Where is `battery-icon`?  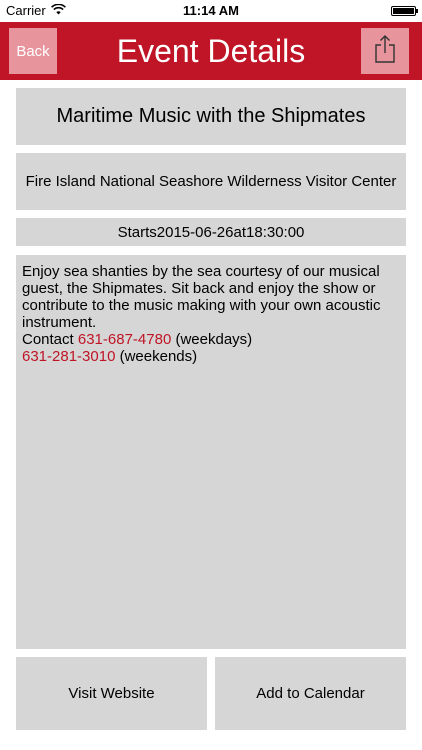 battery-icon is located at coordinates (404, 11).